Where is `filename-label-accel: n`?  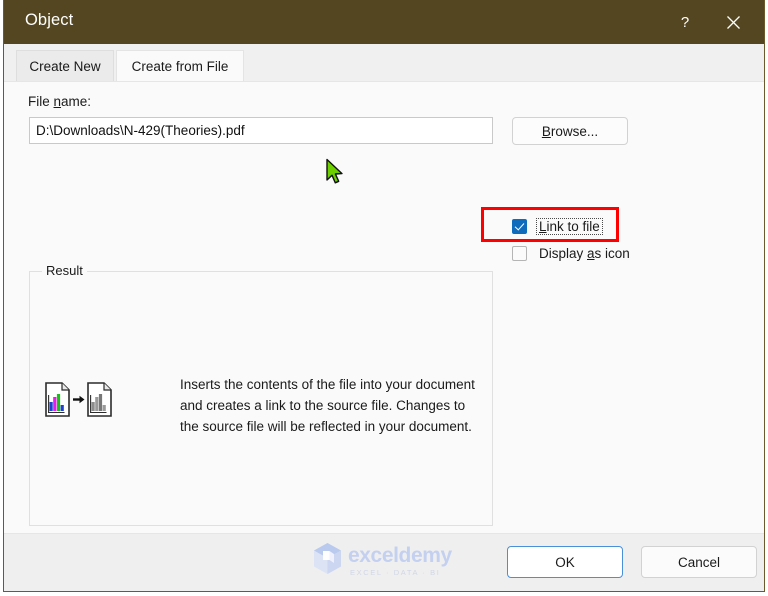
filename-label-accel: n is located at coordinates (57, 101).